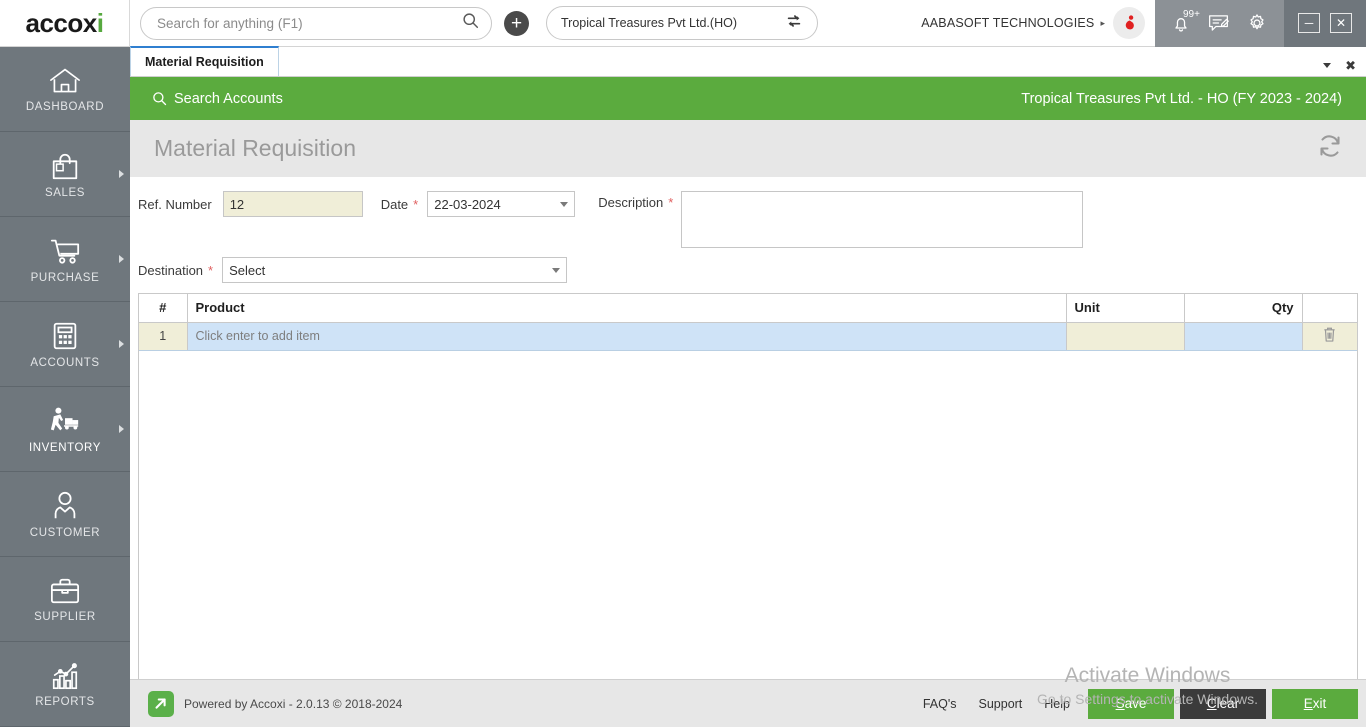  I want to click on tab-label: Material Requisition, so click(204, 62).